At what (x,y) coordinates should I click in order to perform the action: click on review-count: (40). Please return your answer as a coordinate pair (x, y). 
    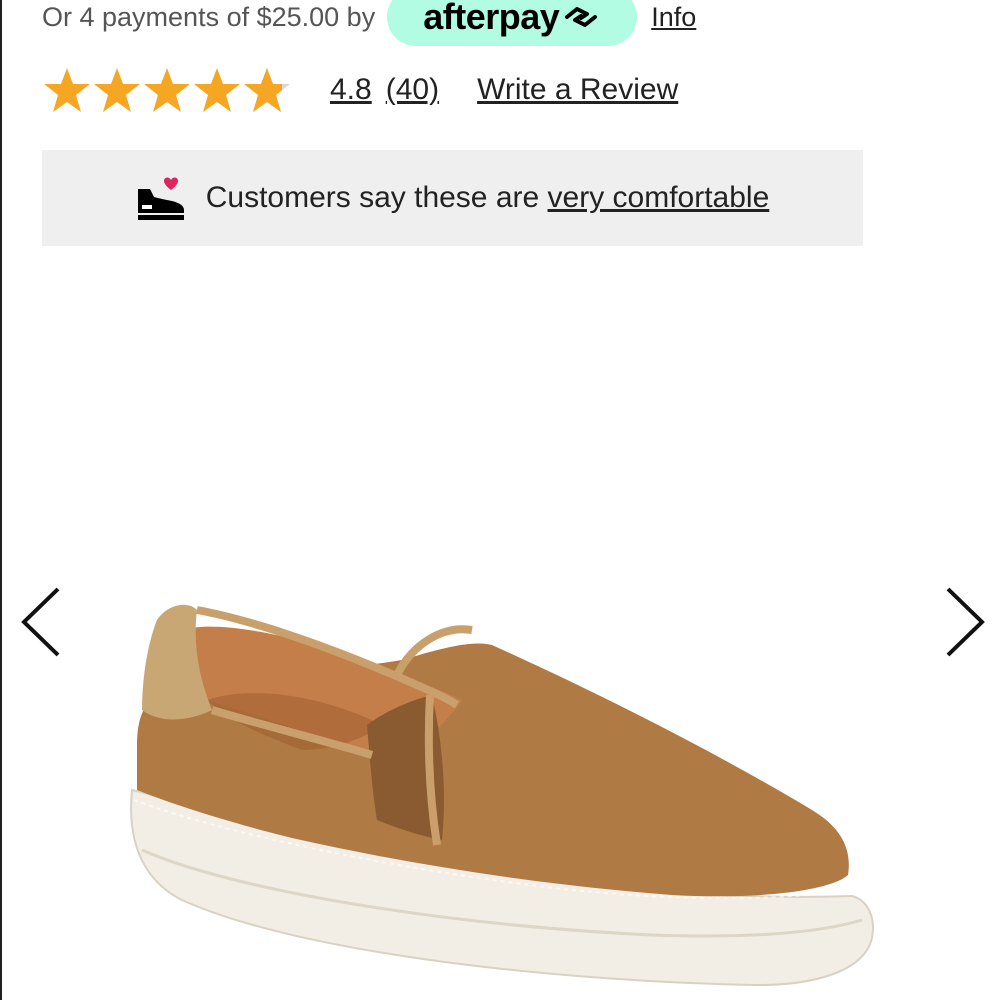
    Looking at the image, I should click on (412, 90).